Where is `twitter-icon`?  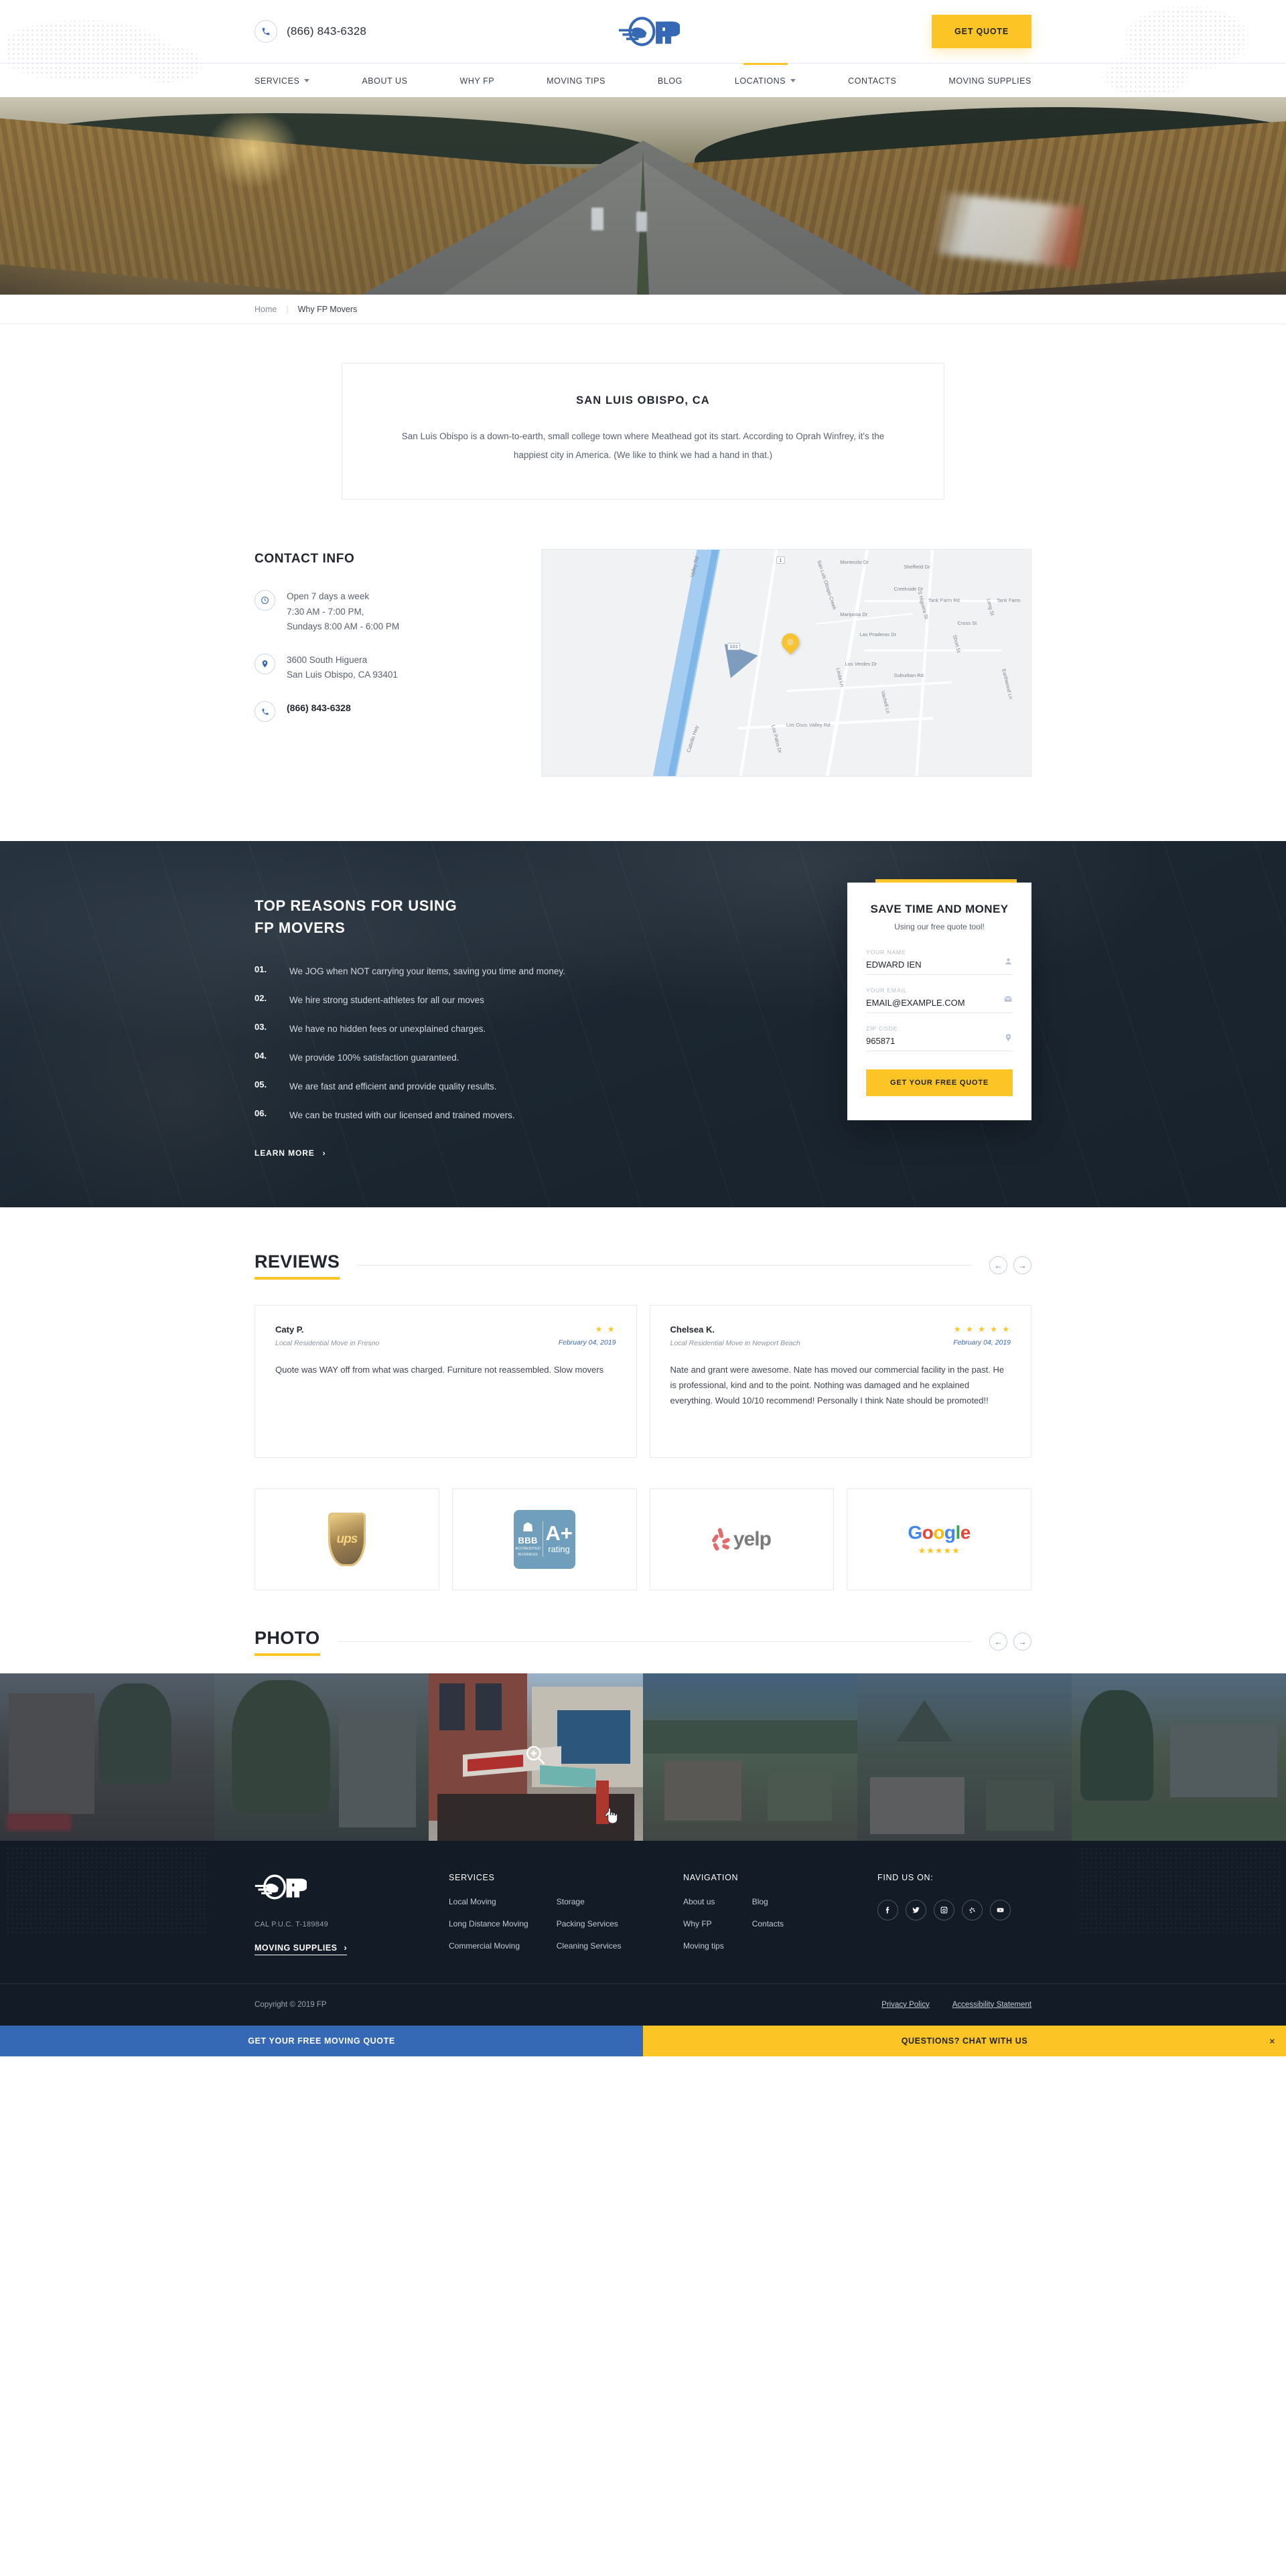
twitter-icon is located at coordinates (916, 1909).